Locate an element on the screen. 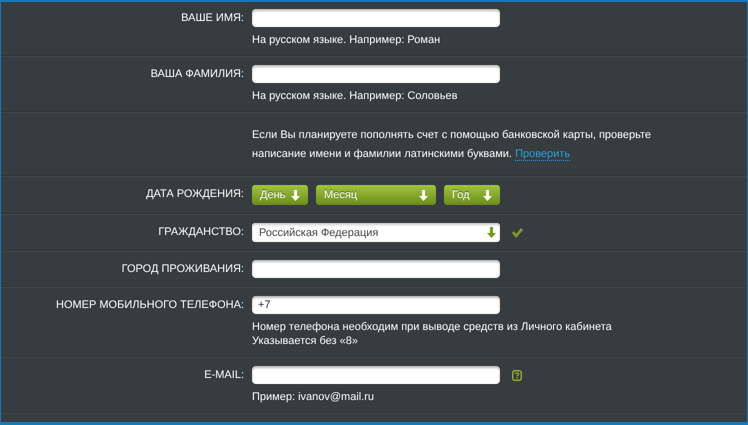 The height and width of the screenshot is (425, 748). field-label: ВАШЕ ИМЯ: is located at coordinates (212, 18).